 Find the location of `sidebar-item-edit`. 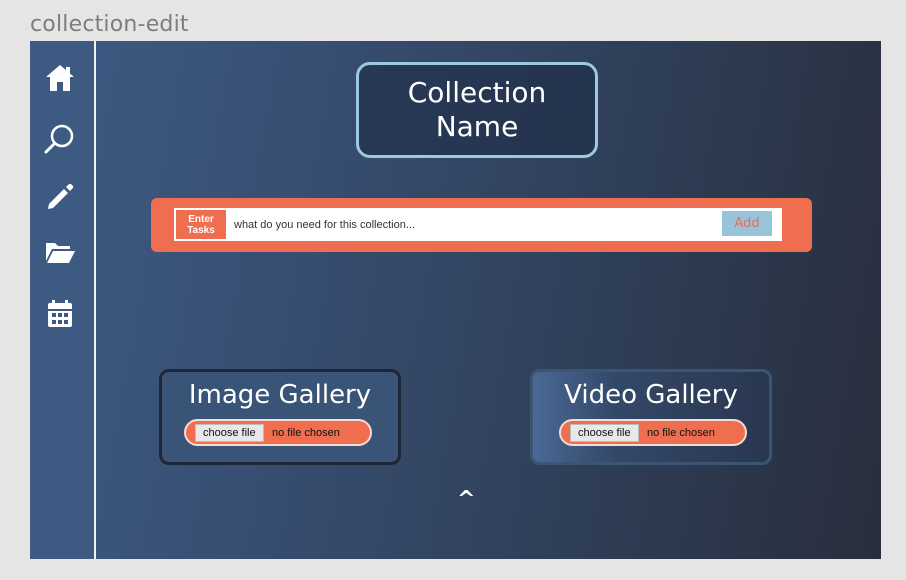

sidebar-item-edit is located at coordinates (60, 197).